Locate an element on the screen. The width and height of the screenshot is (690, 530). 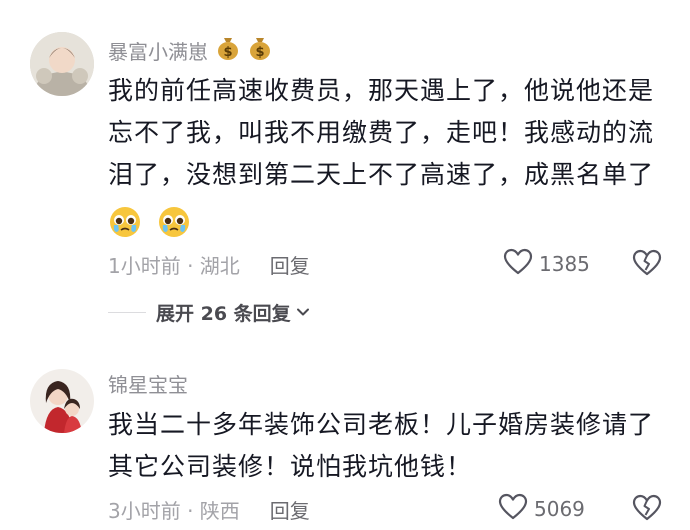
like-button: 5069 is located at coordinates (541, 509).